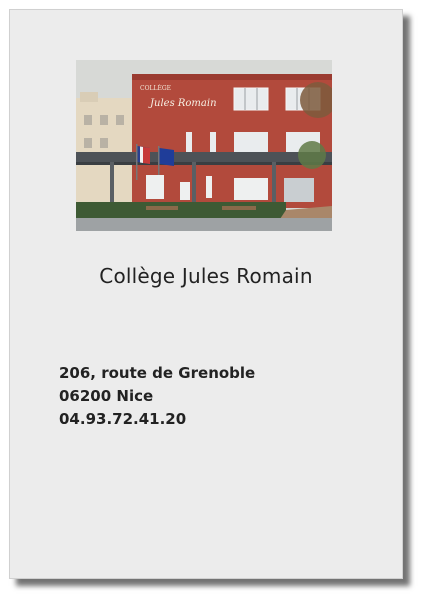 The height and width of the screenshot is (599, 422). I want to click on address-city: 06200 Nice, so click(106, 396).